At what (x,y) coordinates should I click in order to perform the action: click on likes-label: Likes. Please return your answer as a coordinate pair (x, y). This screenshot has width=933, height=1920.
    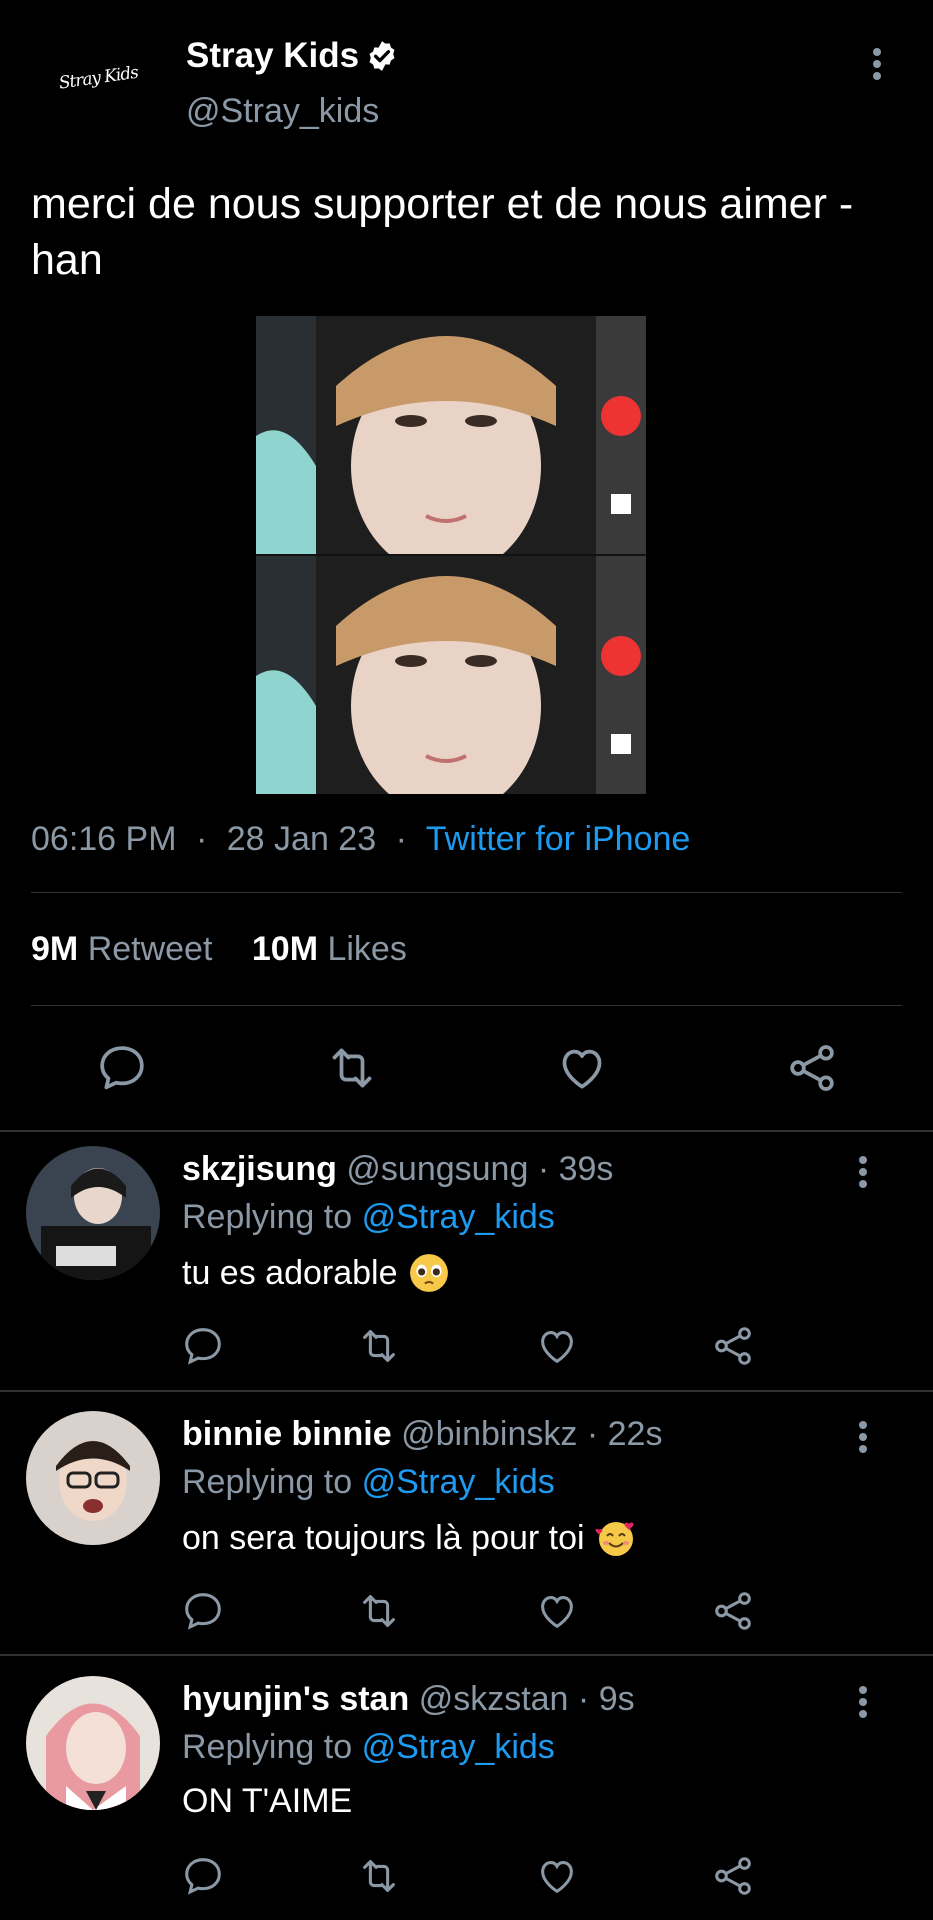
    Looking at the image, I should click on (367, 949).